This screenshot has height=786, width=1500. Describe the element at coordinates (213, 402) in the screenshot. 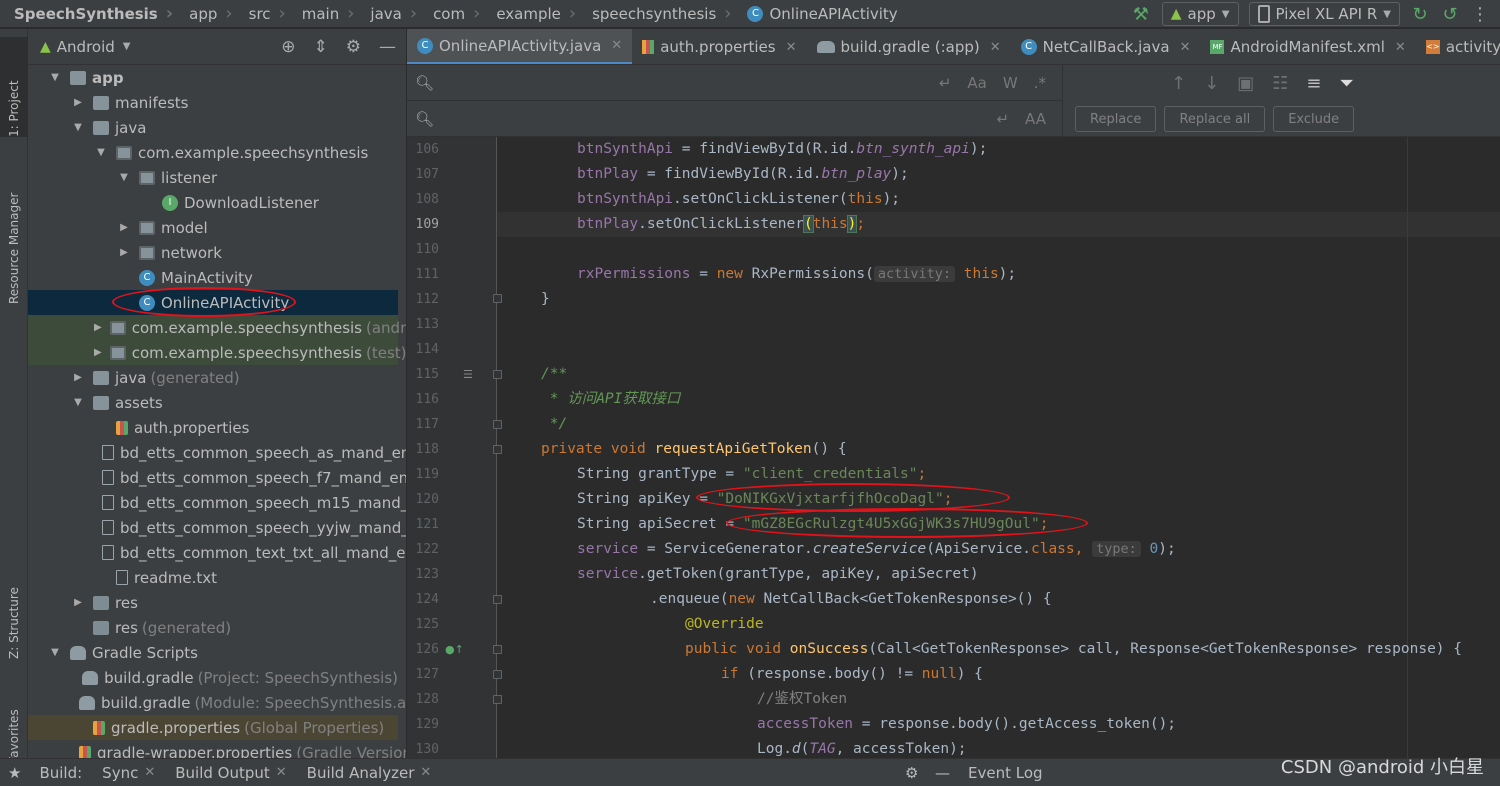

I see `tree-item: ▼ assets` at that location.